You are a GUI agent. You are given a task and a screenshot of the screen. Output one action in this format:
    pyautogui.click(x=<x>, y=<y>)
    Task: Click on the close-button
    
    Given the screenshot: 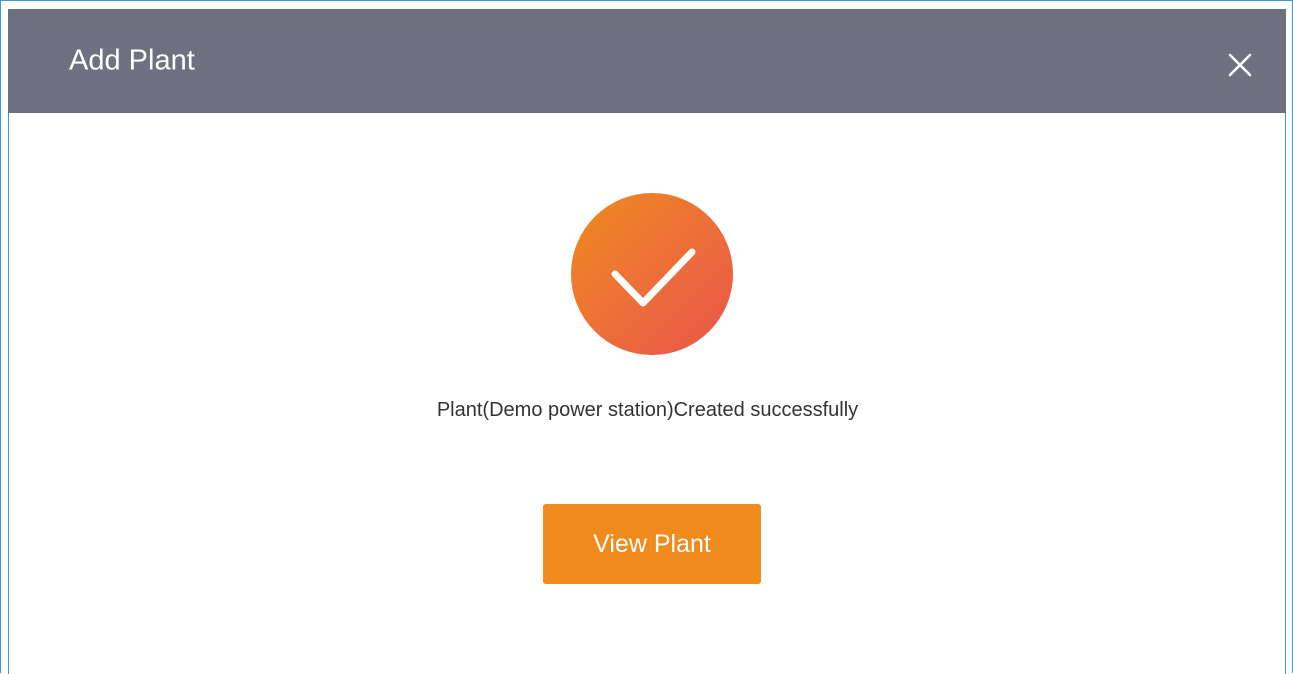 What is the action you would take?
    pyautogui.click(x=1240, y=65)
    